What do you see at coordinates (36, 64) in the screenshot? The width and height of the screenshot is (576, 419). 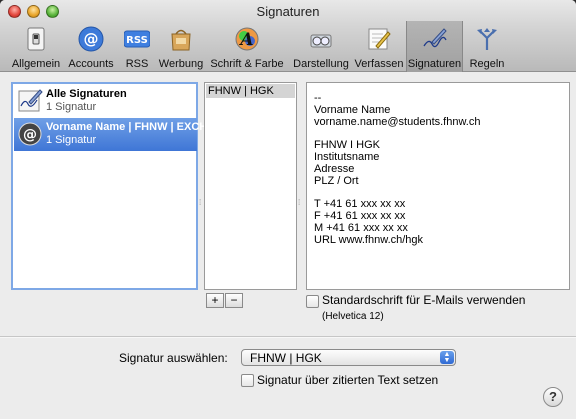 I see `toolbar-item-label: Allgemein` at bounding box center [36, 64].